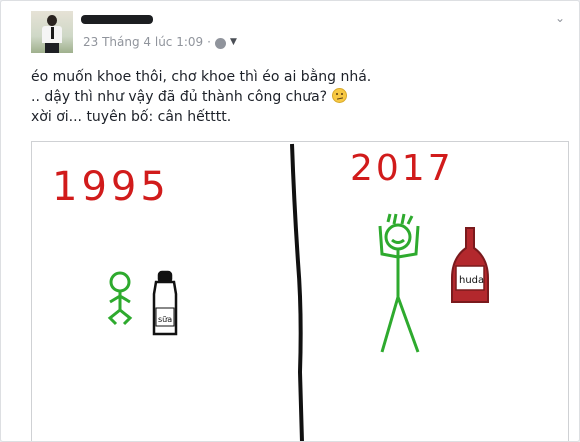 Image resolution: width=580 pixels, height=442 pixels. What do you see at coordinates (52, 32) in the screenshot?
I see `avatar` at bounding box center [52, 32].